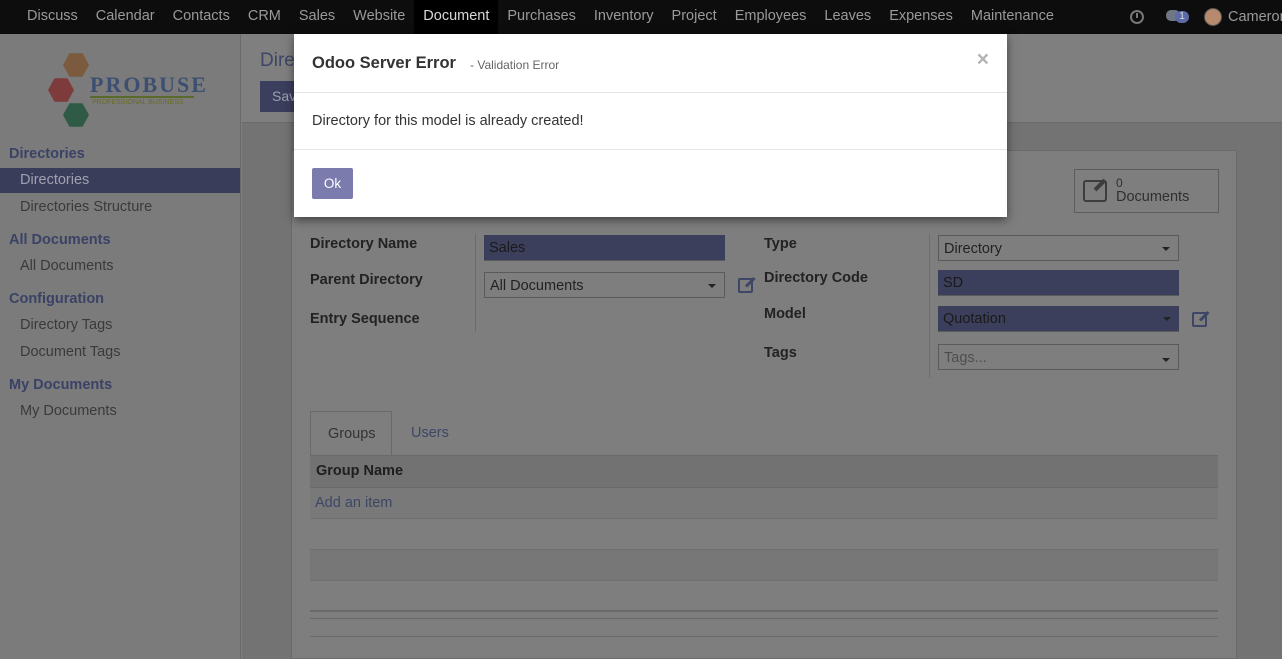 The width and height of the screenshot is (1282, 659). I want to click on menu-item-leaves: Leaves, so click(847, 17).